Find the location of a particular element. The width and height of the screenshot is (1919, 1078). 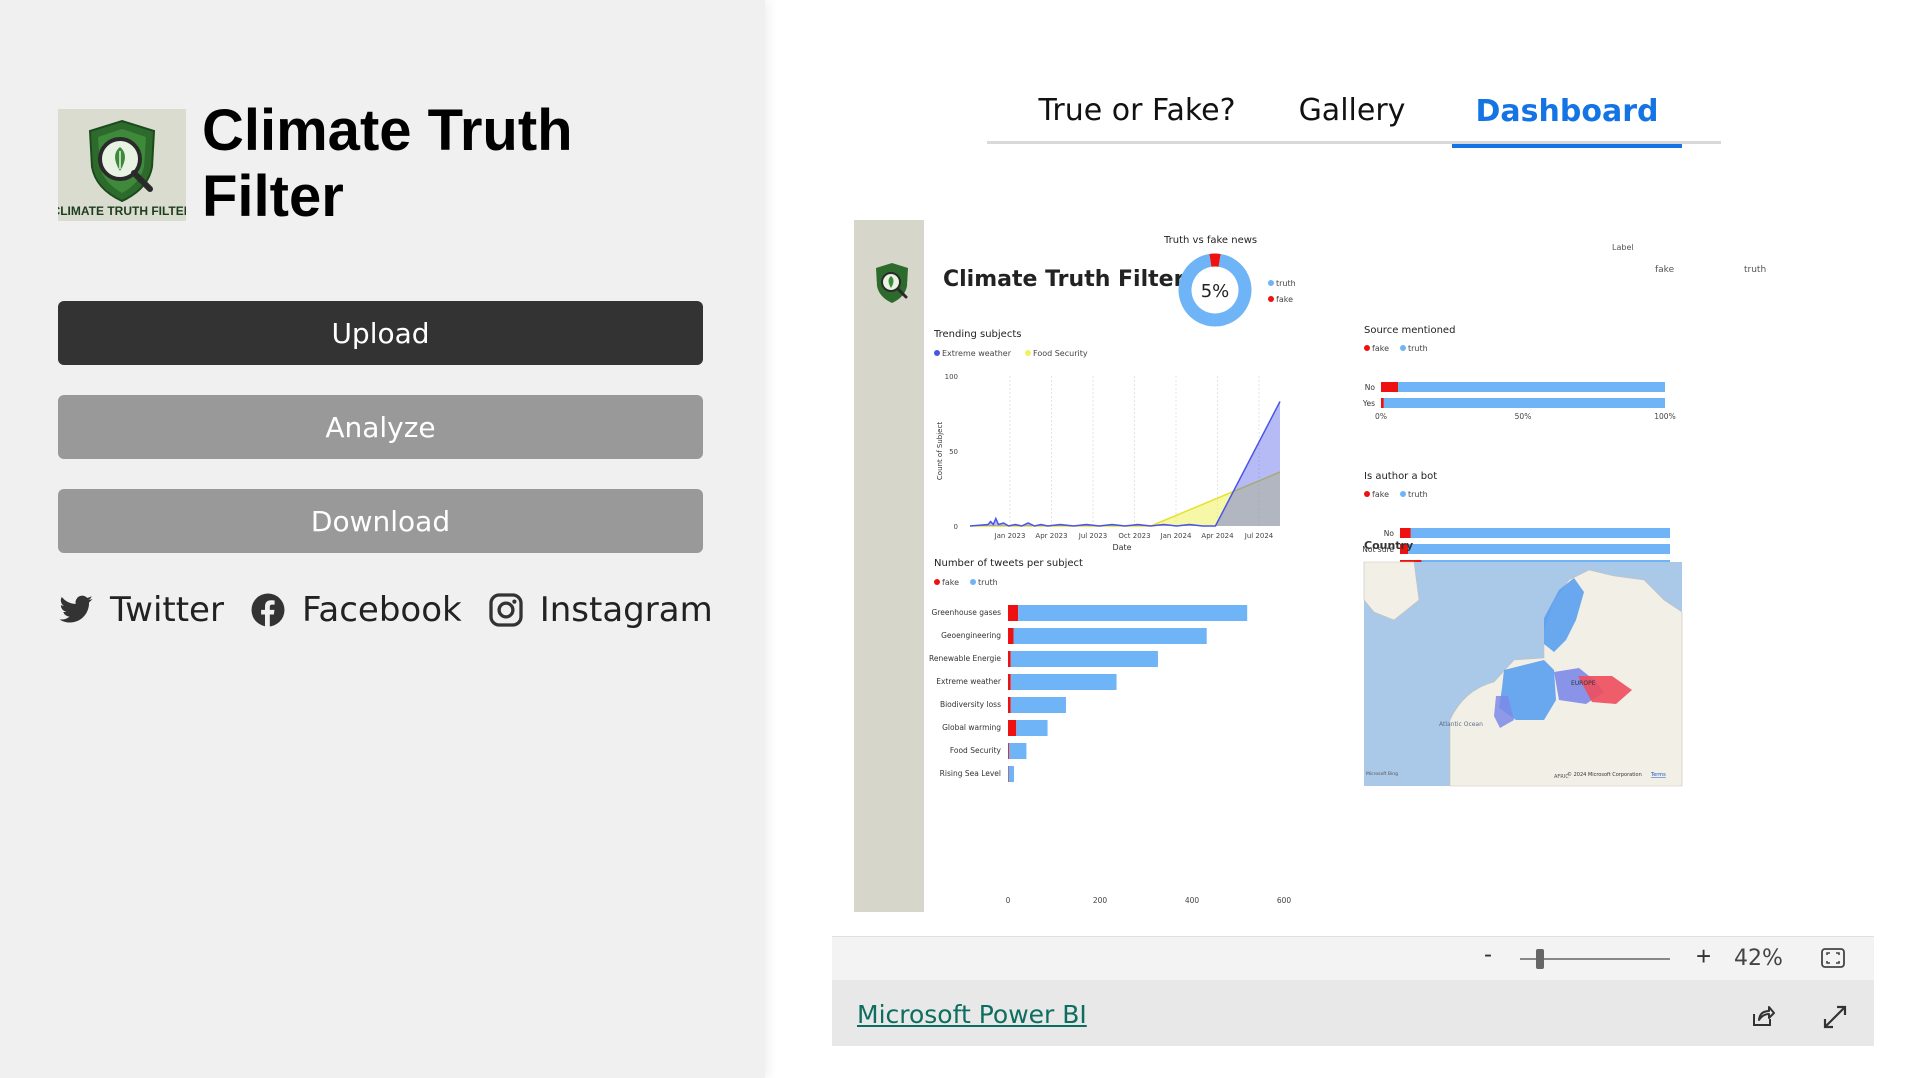

trend-x-label: Date is located at coordinates (1121, 547).